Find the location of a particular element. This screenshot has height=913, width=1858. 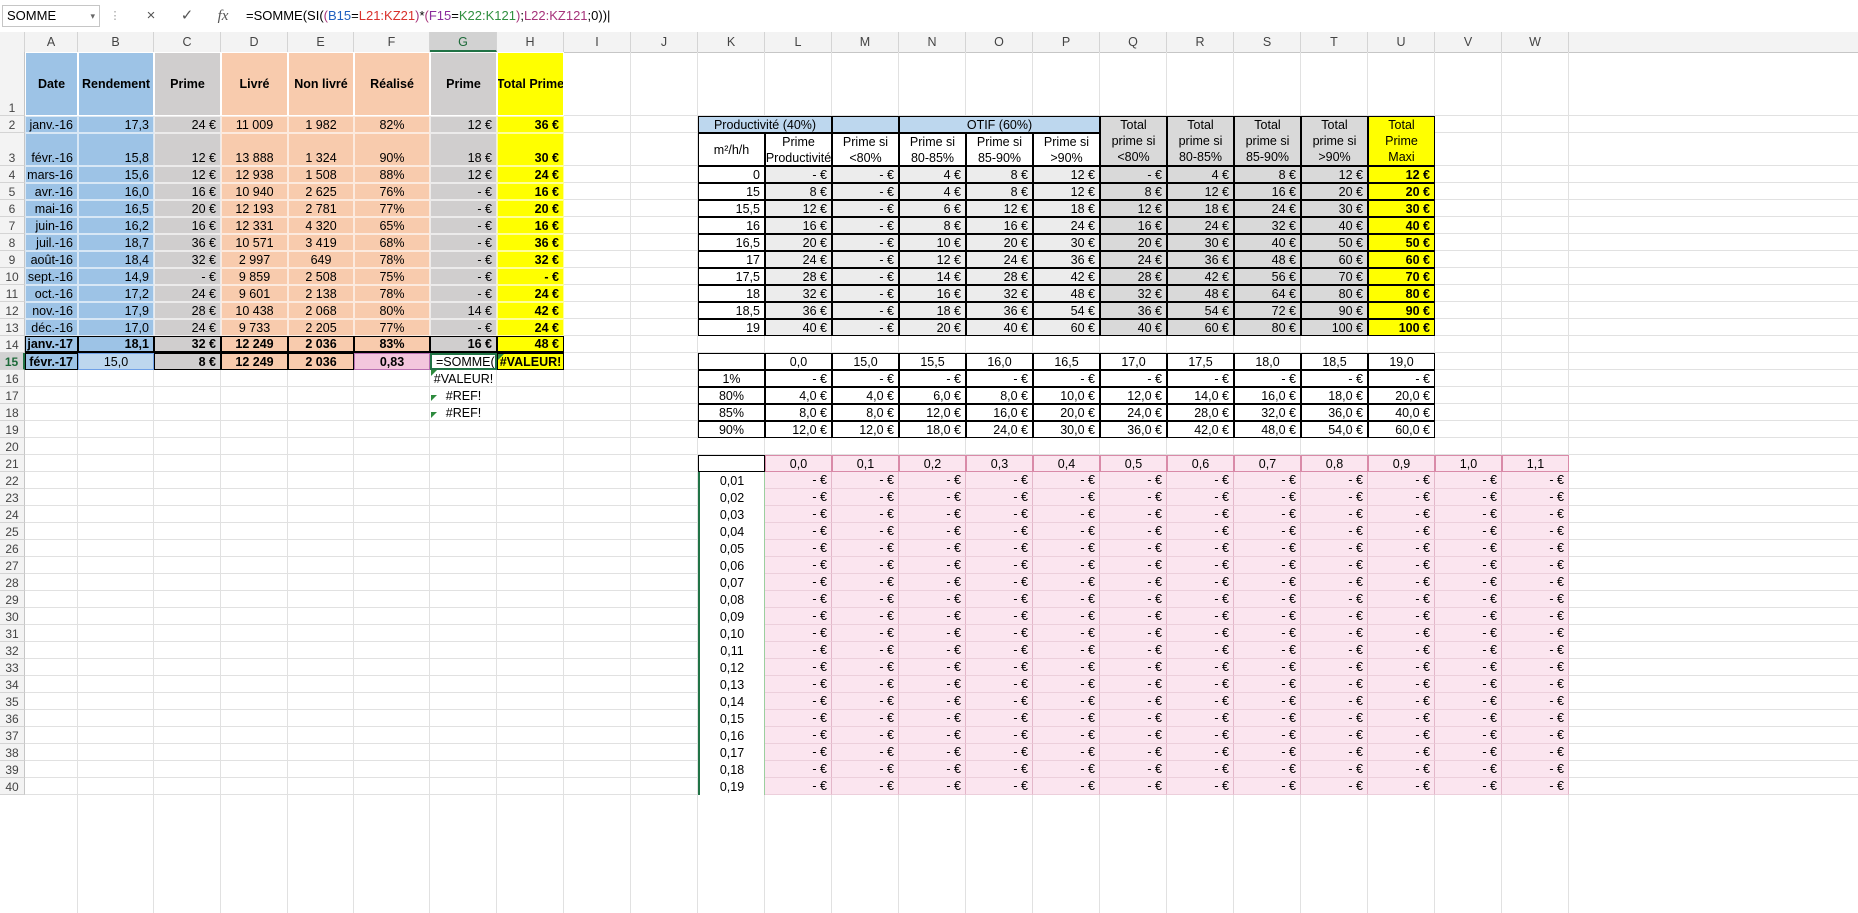

column-header-r: R is located at coordinates (1200, 42).